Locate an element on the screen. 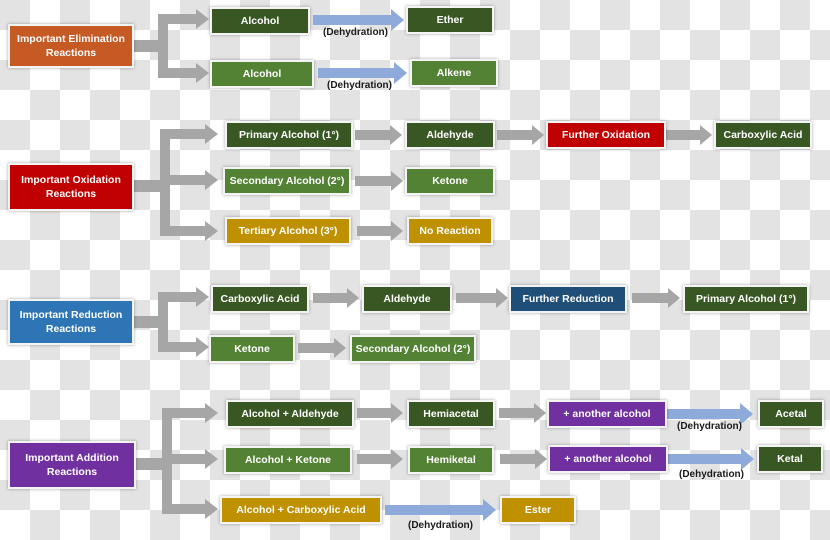 The height and width of the screenshot is (540, 830). oxidation-row1-step1: Primary Alcohol (1°) is located at coordinates (289, 135).